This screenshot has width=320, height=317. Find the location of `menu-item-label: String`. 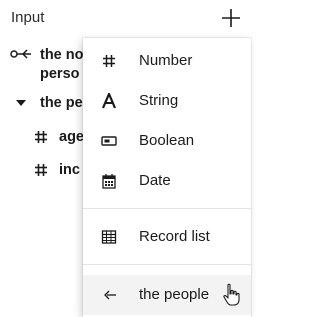

menu-item-label: String is located at coordinates (159, 100).